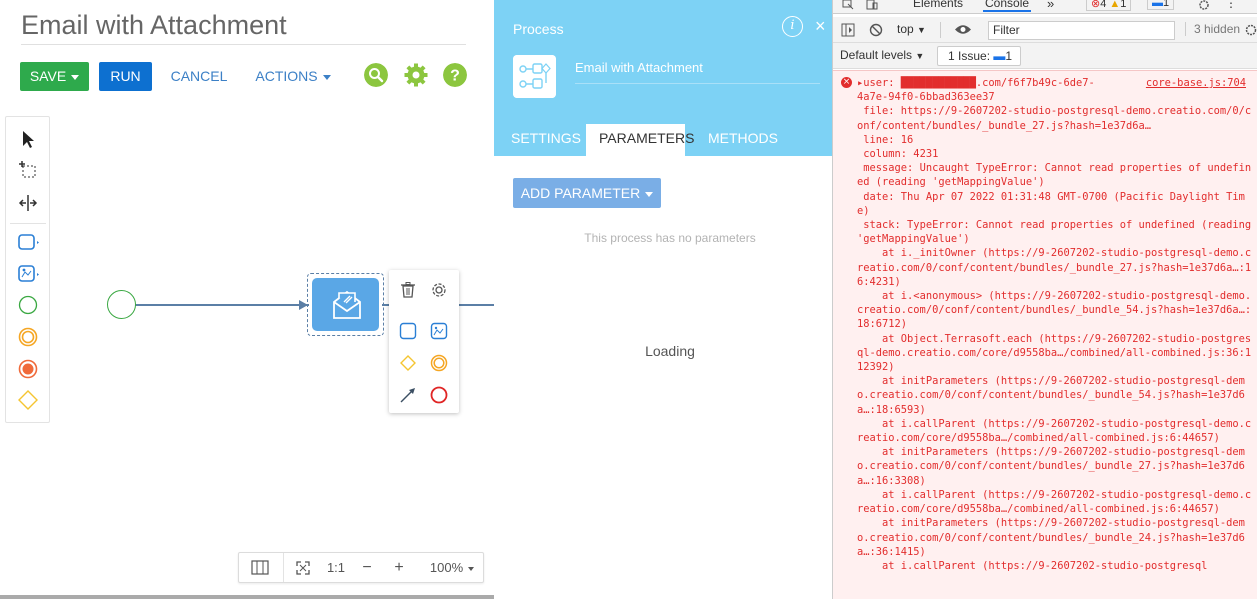 The height and width of the screenshot is (599, 1257). Describe the element at coordinates (848, 30) in the screenshot. I see `sidebar-toggle-icon` at that location.